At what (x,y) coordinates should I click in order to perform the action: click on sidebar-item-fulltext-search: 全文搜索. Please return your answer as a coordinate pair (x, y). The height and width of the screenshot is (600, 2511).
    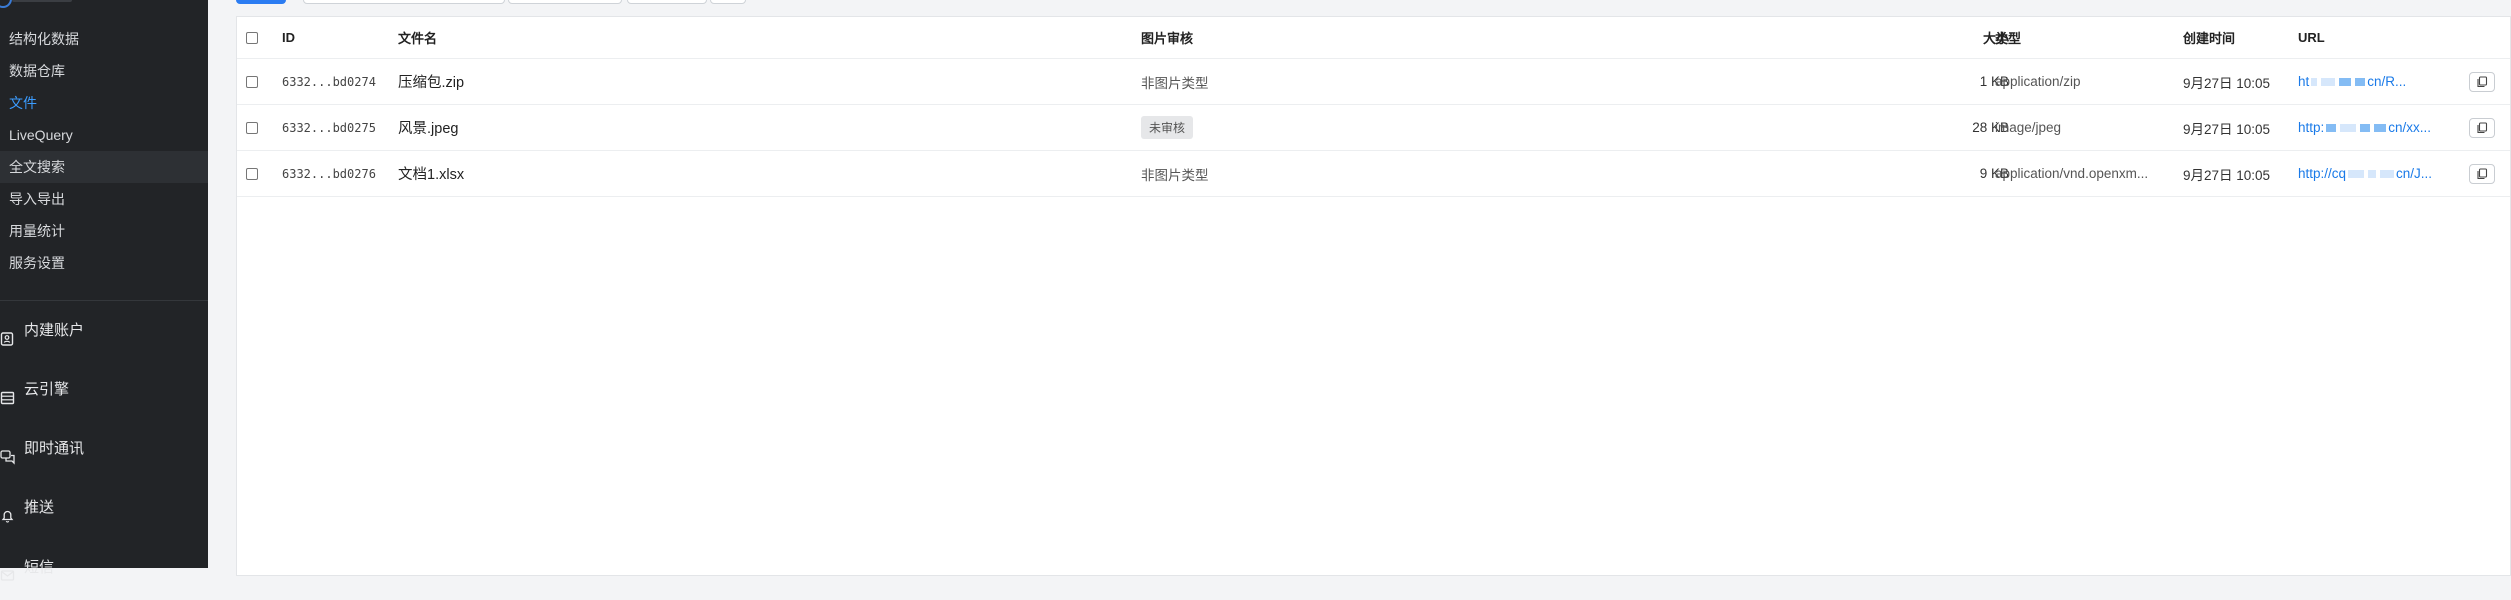
    Looking at the image, I should click on (104, 167).